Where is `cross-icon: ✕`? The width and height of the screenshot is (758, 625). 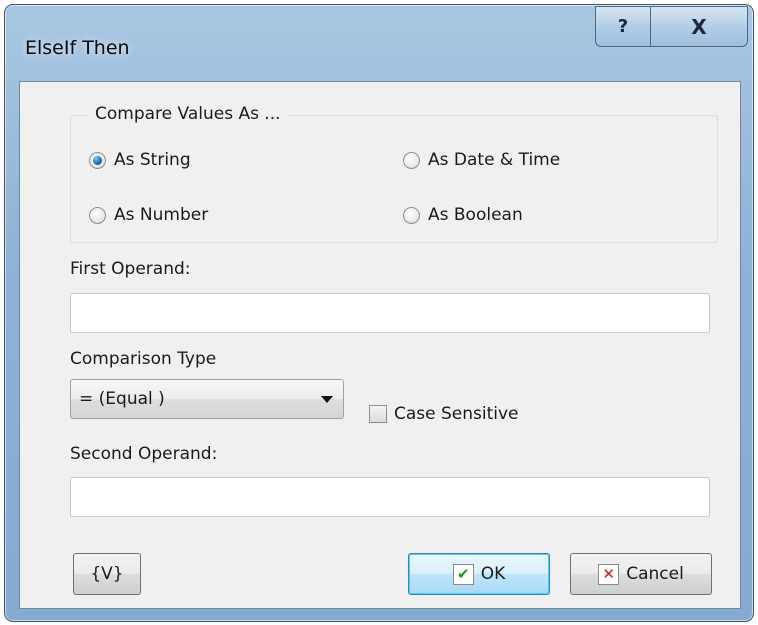
cross-icon: ✕ is located at coordinates (609, 574).